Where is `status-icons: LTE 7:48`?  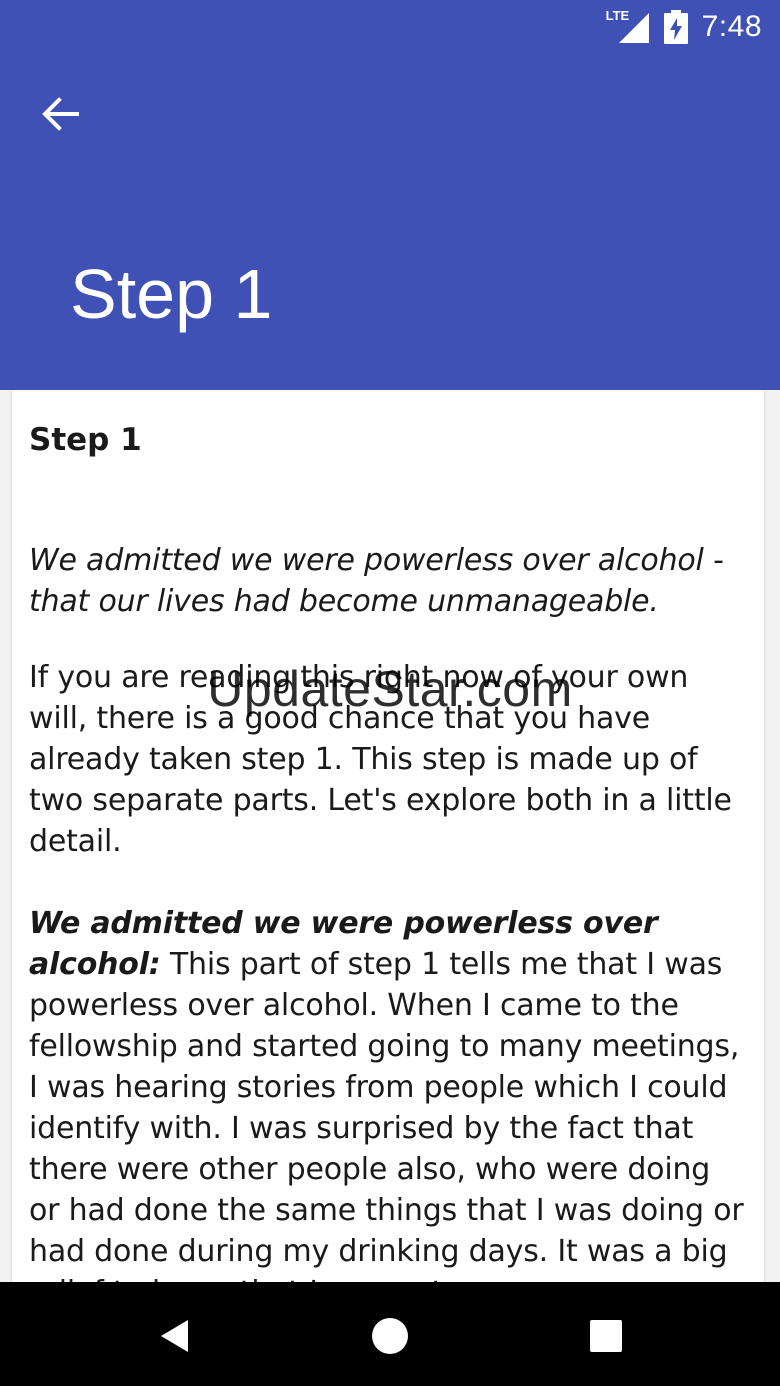
status-icons: LTE 7:48 is located at coordinates (684, 27).